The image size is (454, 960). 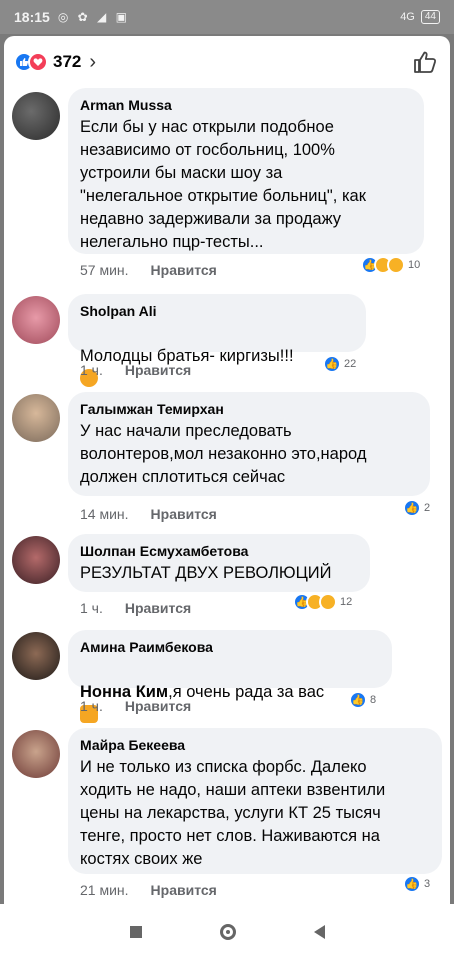 I want to click on nav-home-icon, so click(x=227, y=932).